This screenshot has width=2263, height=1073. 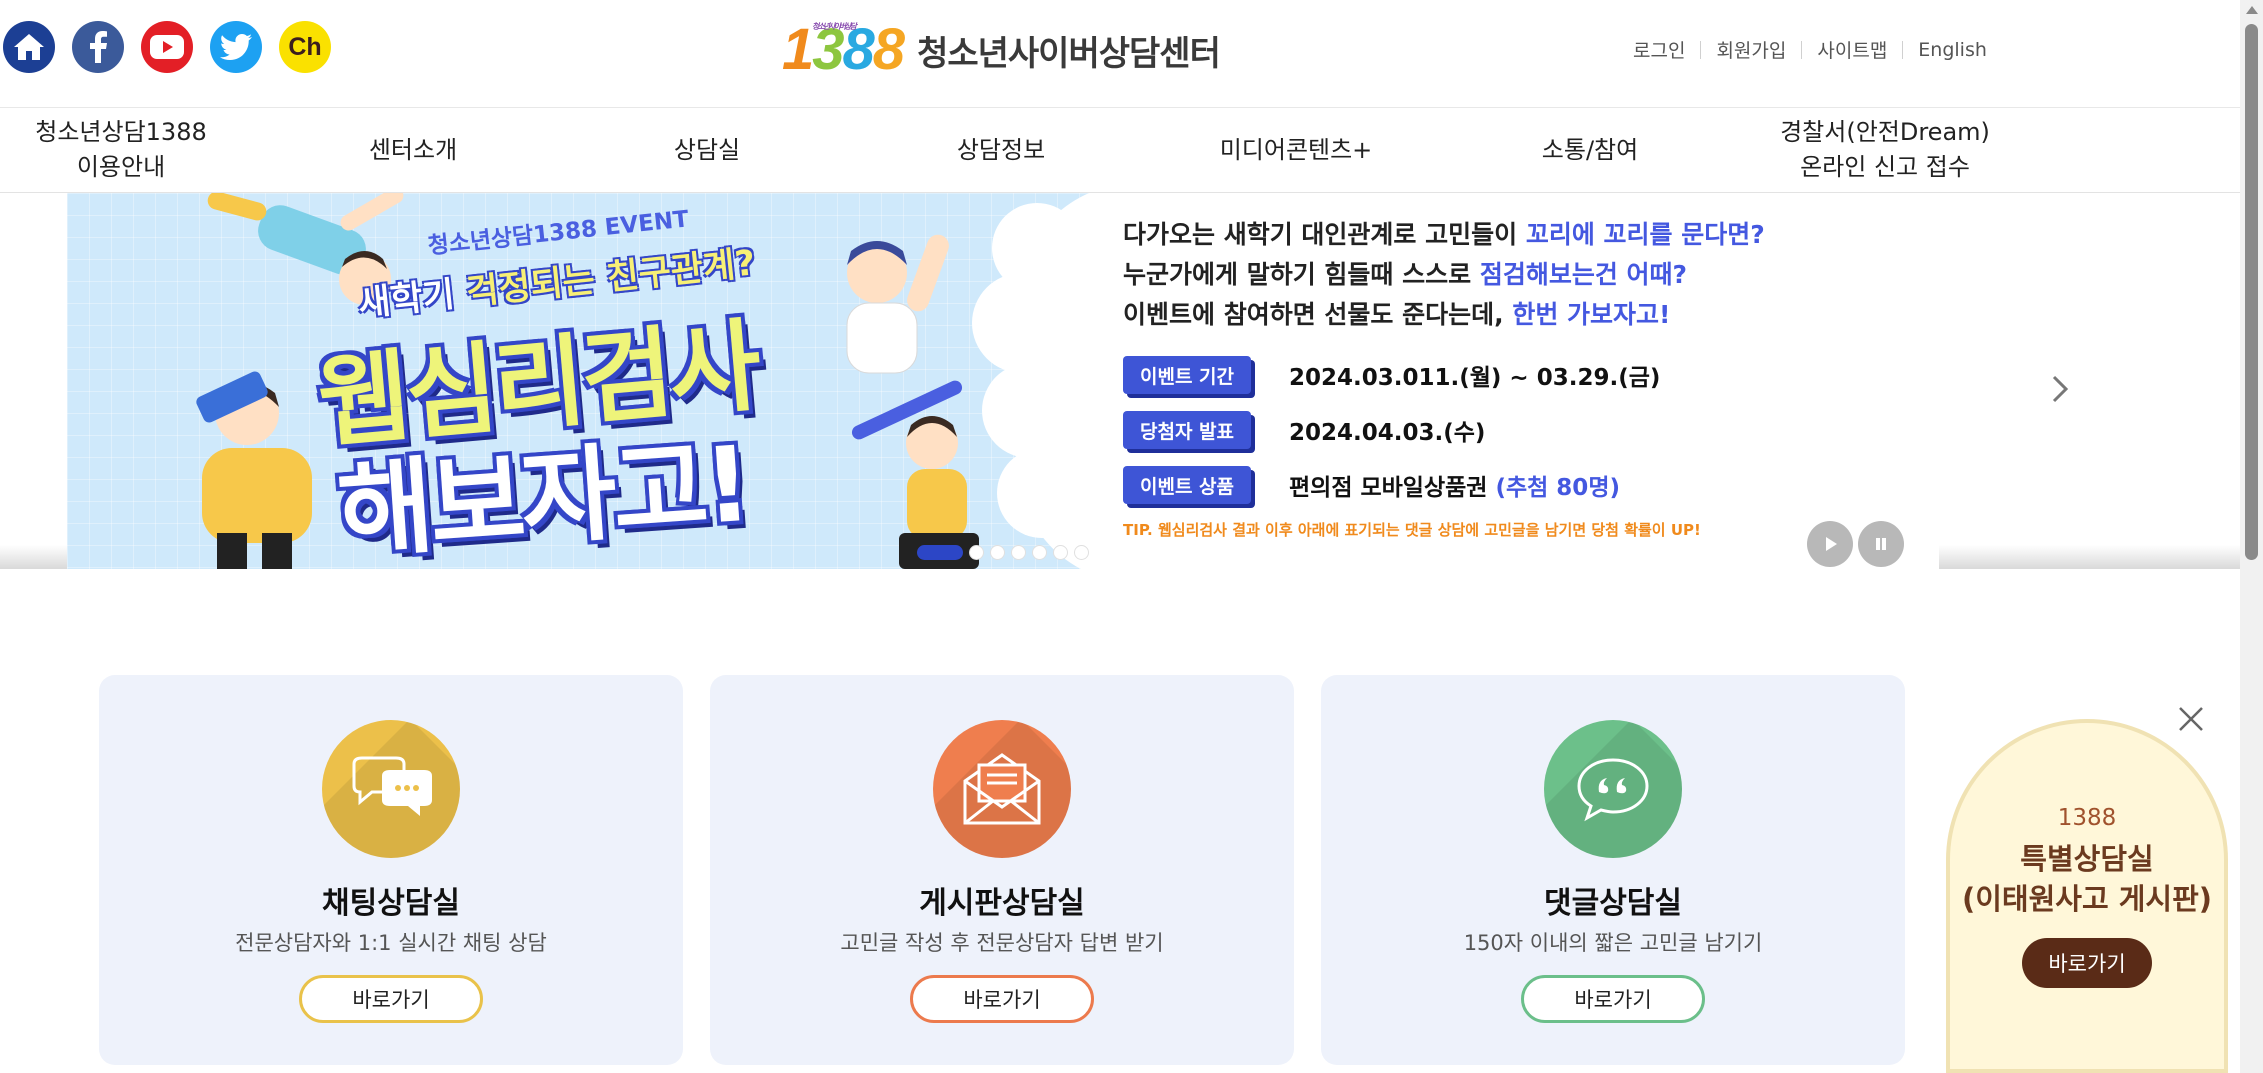 I want to click on card-description: 150자 이내의 짧은 고민글 남기기, so click(x=1613, y=943).